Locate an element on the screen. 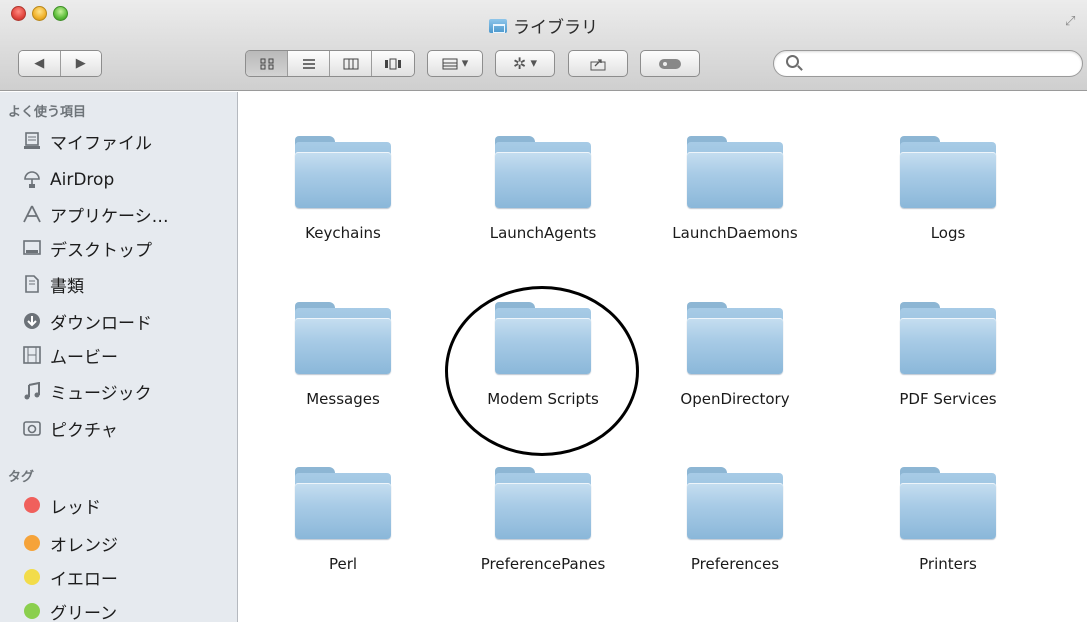  folder-label: LaunchDaemons is located at coordinates (735, 233).